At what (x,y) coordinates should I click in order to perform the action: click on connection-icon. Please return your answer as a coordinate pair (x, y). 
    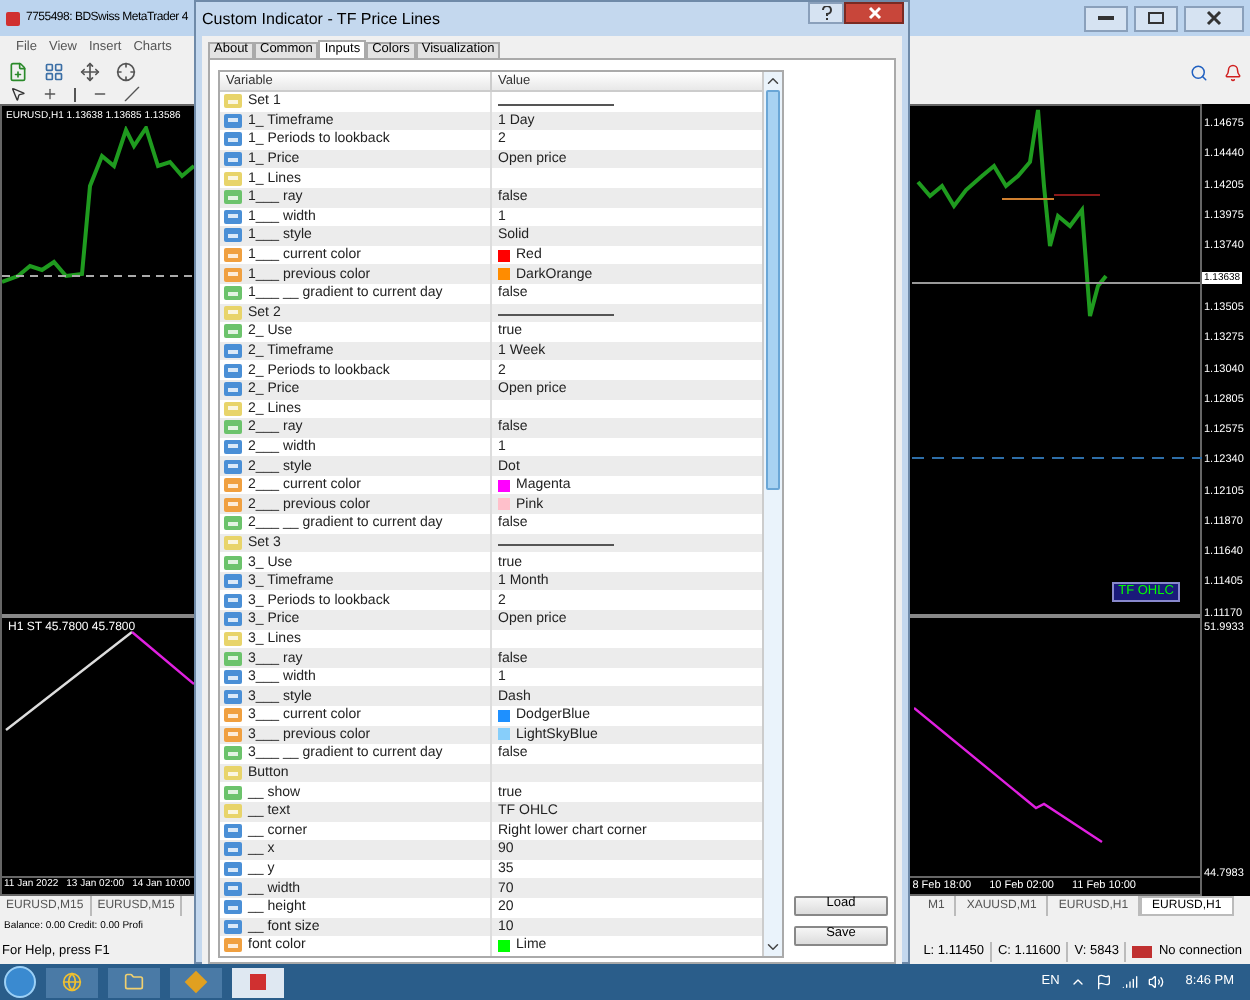
    Looking at the image, I should click on (1142, 952).